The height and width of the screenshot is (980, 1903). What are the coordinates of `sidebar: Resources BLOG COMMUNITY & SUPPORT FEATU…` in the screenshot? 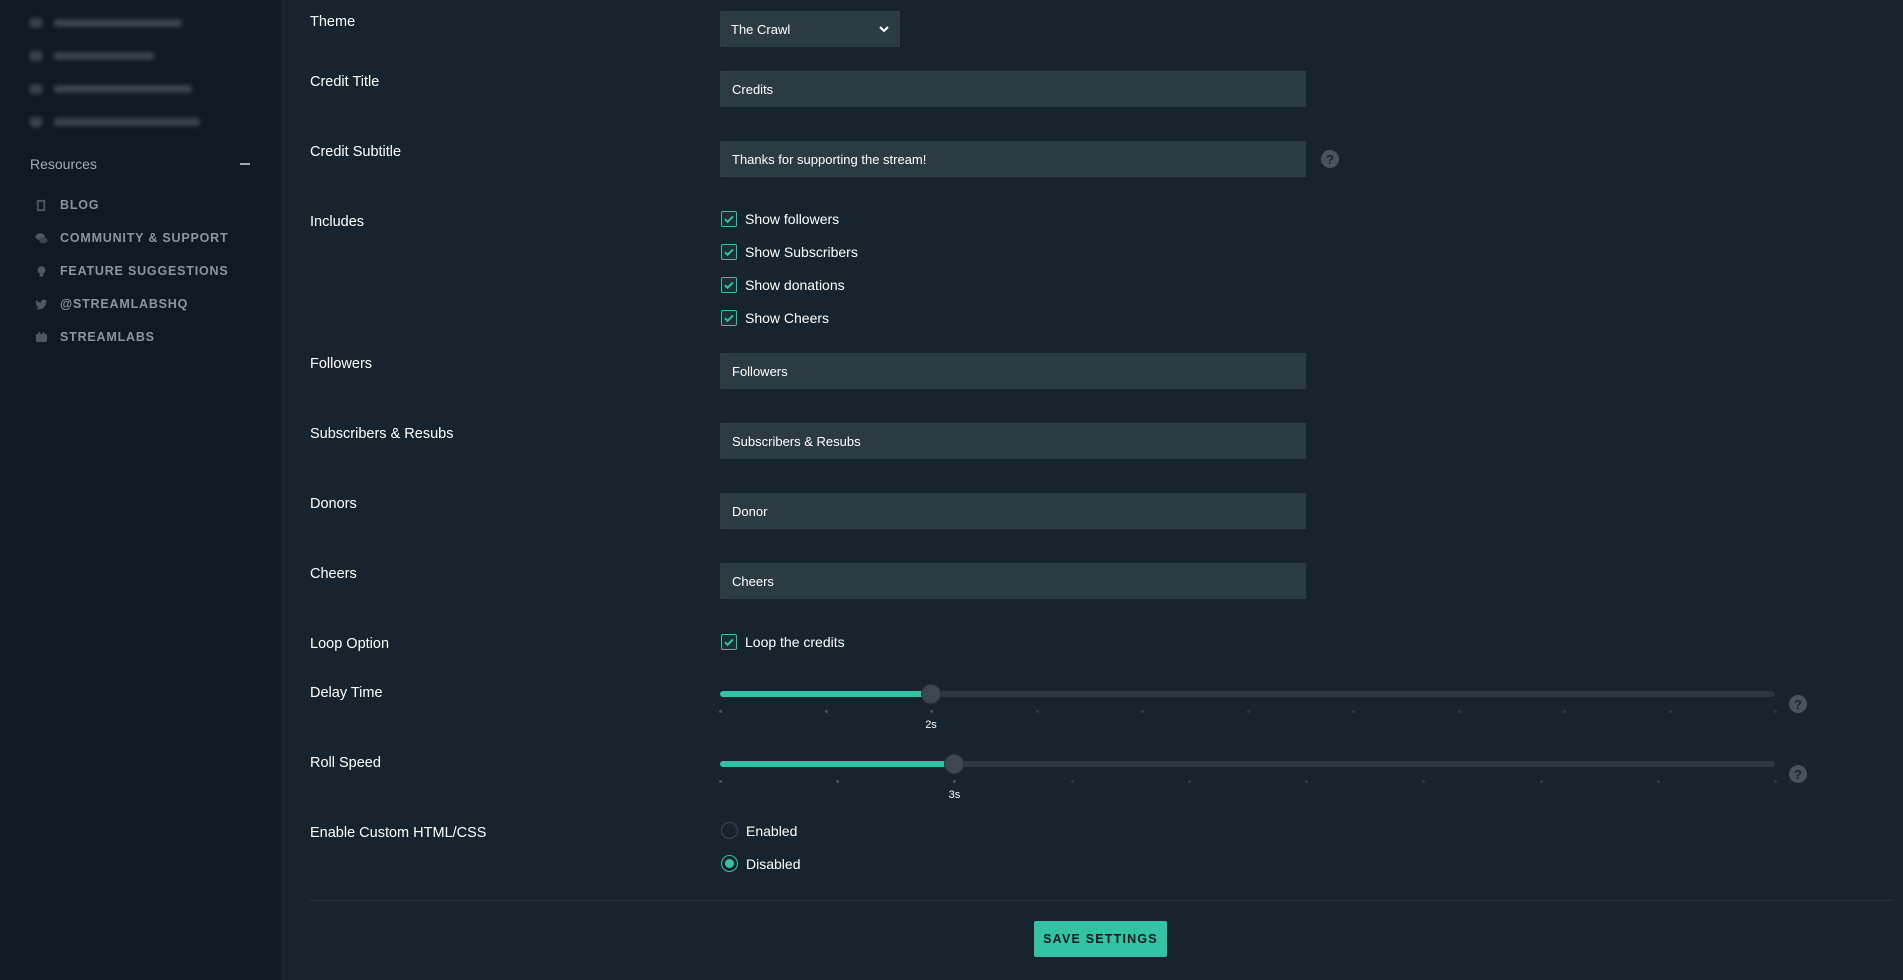 It's located at (140, 490).